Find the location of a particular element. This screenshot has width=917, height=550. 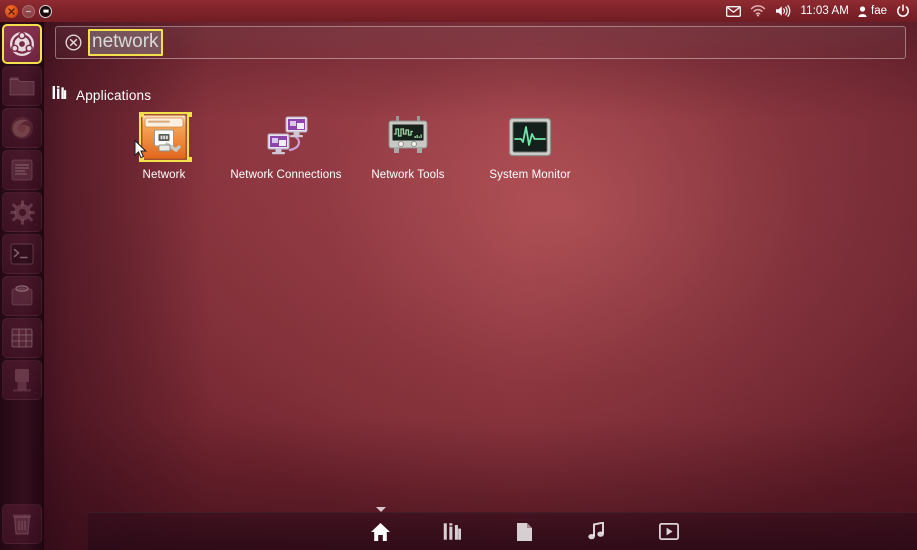

folder-icon is located at coordinates (22, 86).